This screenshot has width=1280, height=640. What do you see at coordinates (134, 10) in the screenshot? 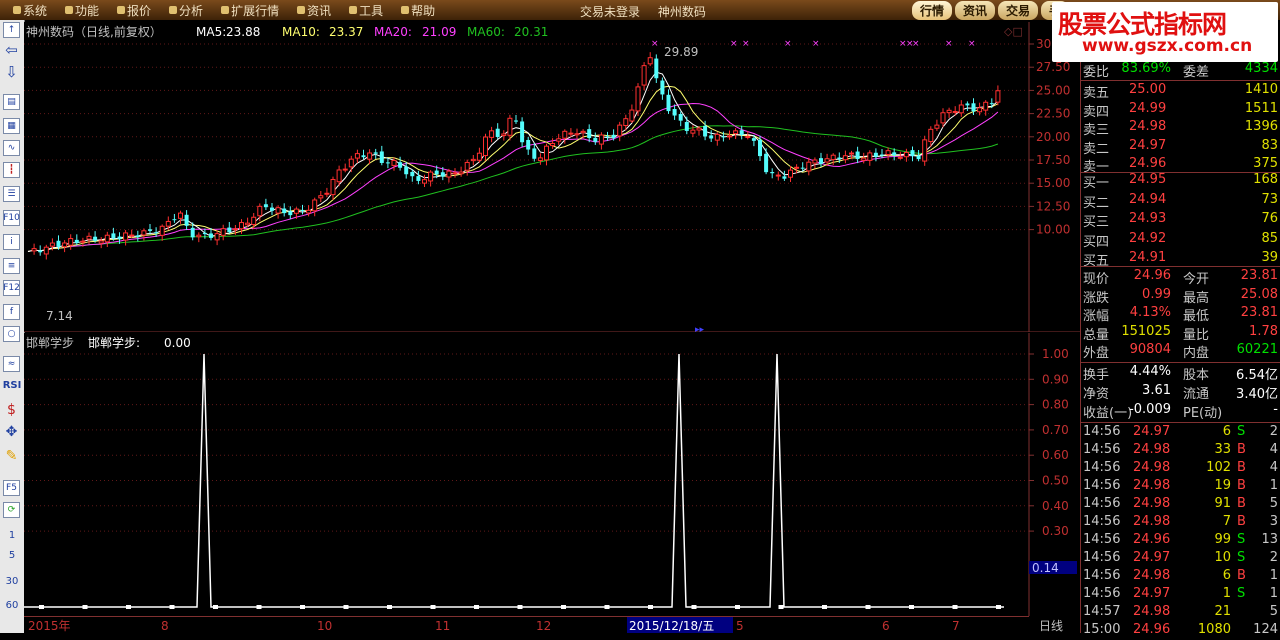
I see `menu-item-2: 报价` at bounding box center [134, 10].